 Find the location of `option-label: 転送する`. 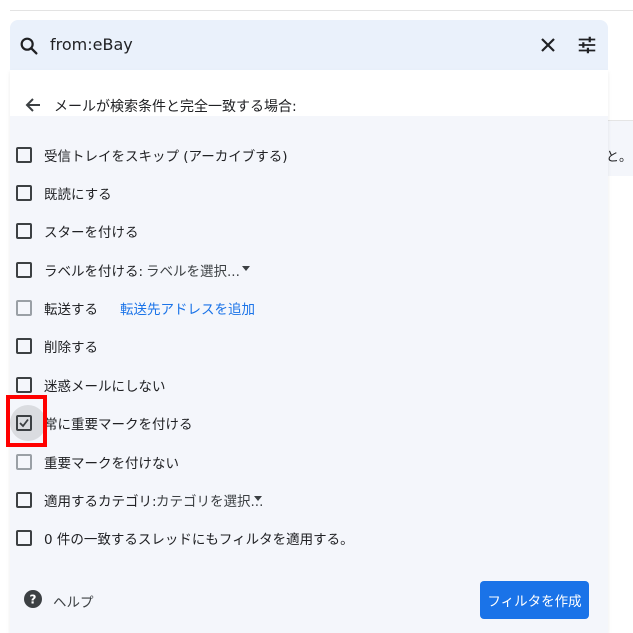

option-label: 転送する is located at coordinates (71, 310).